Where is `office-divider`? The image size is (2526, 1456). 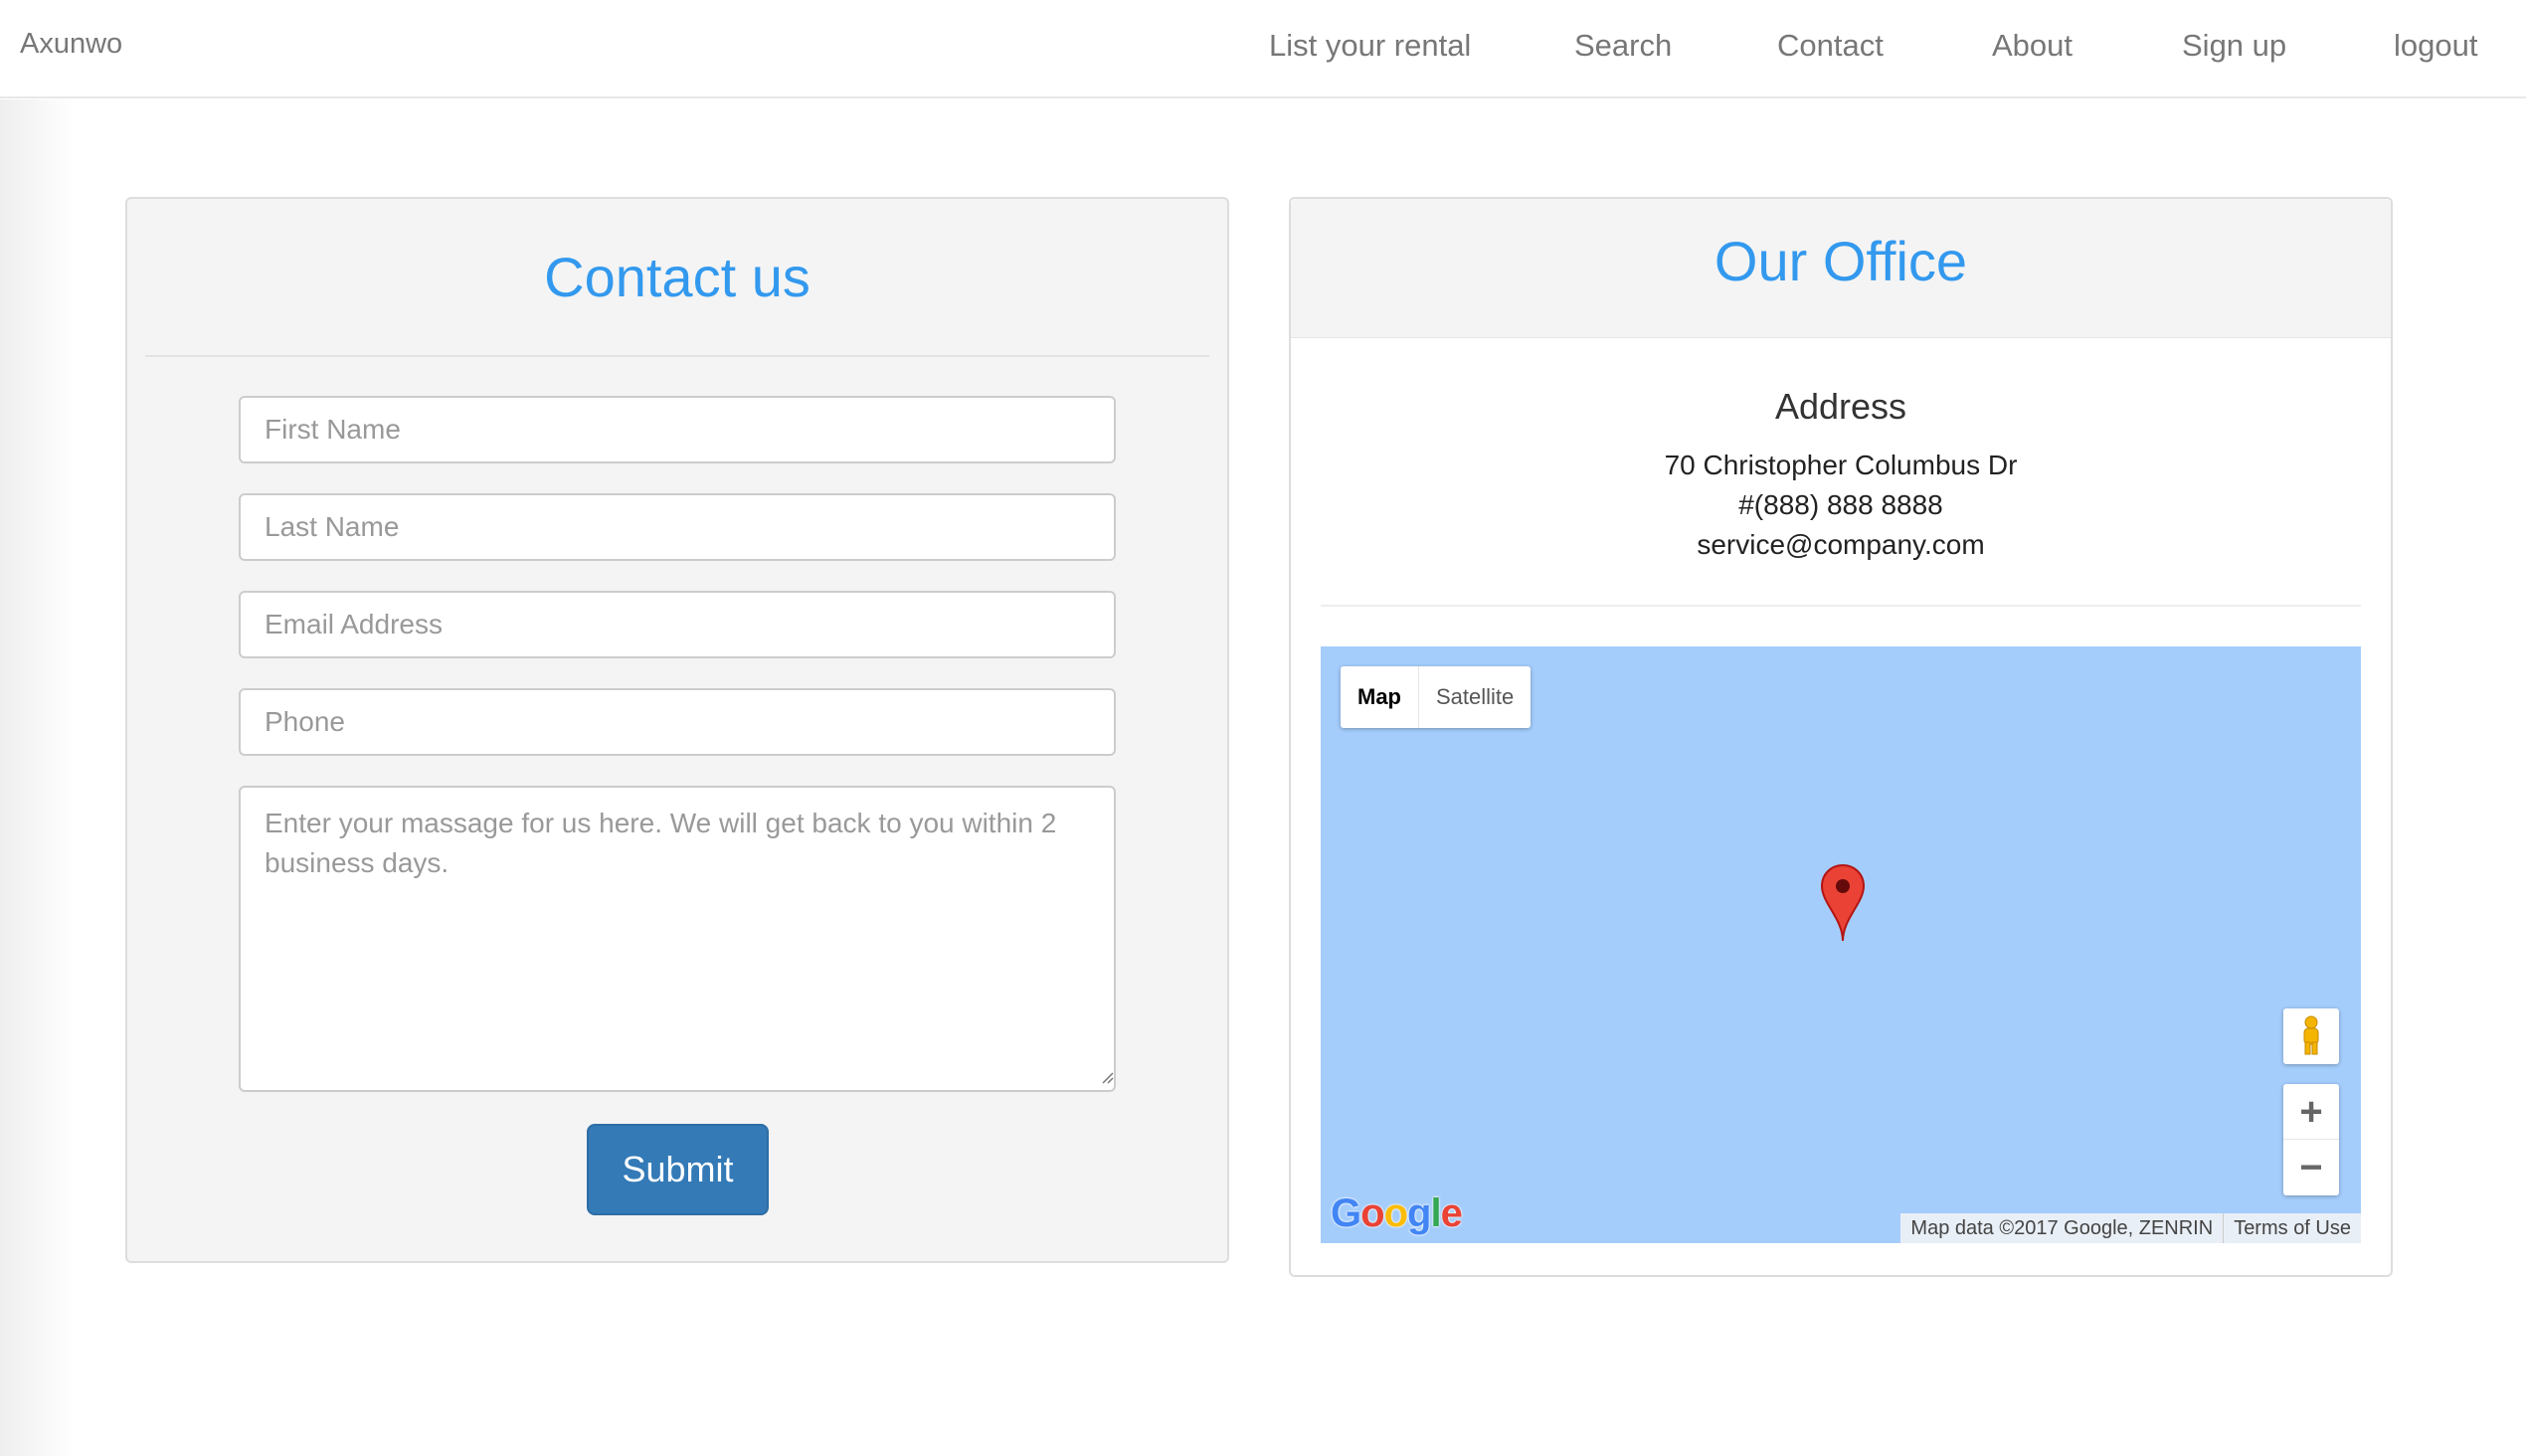
office-divider is located at coordinates (1841, 606).